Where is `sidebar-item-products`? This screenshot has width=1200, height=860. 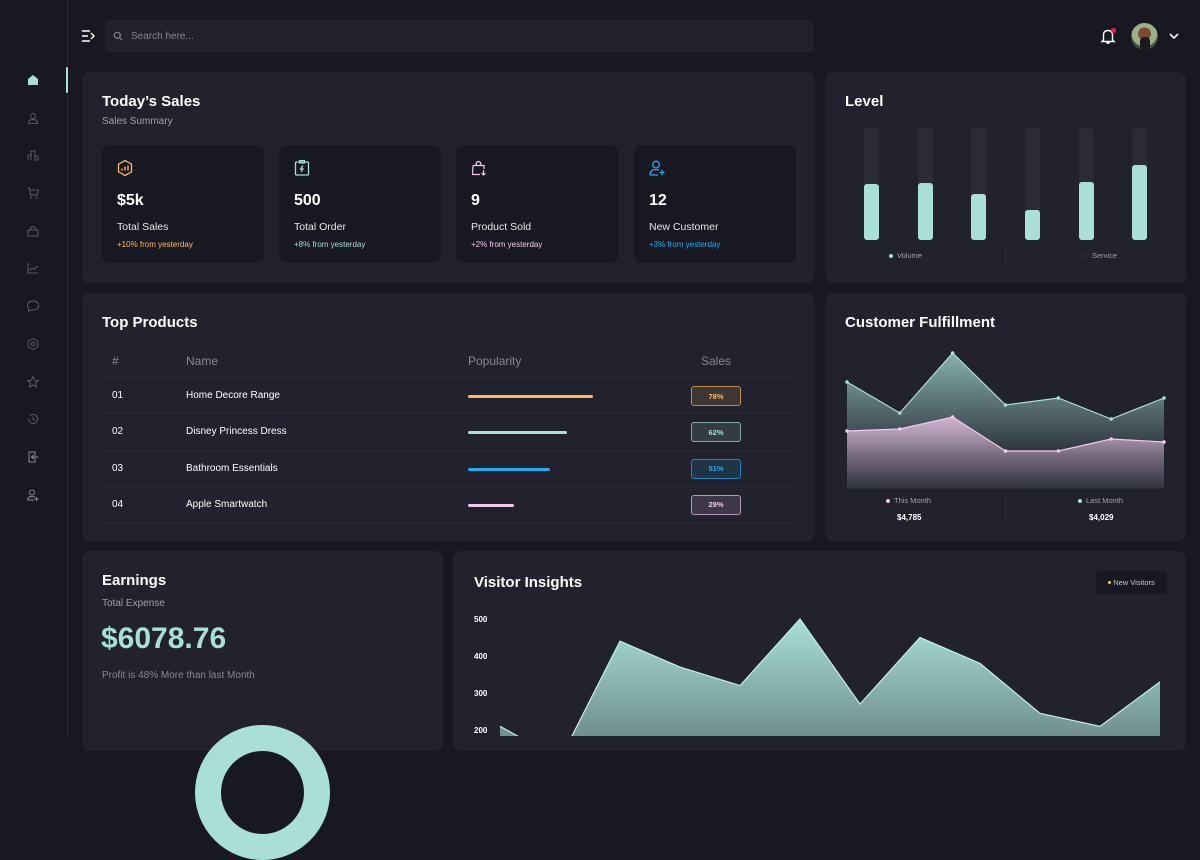 sidebar-item-products is located at coordinates (33, 231).